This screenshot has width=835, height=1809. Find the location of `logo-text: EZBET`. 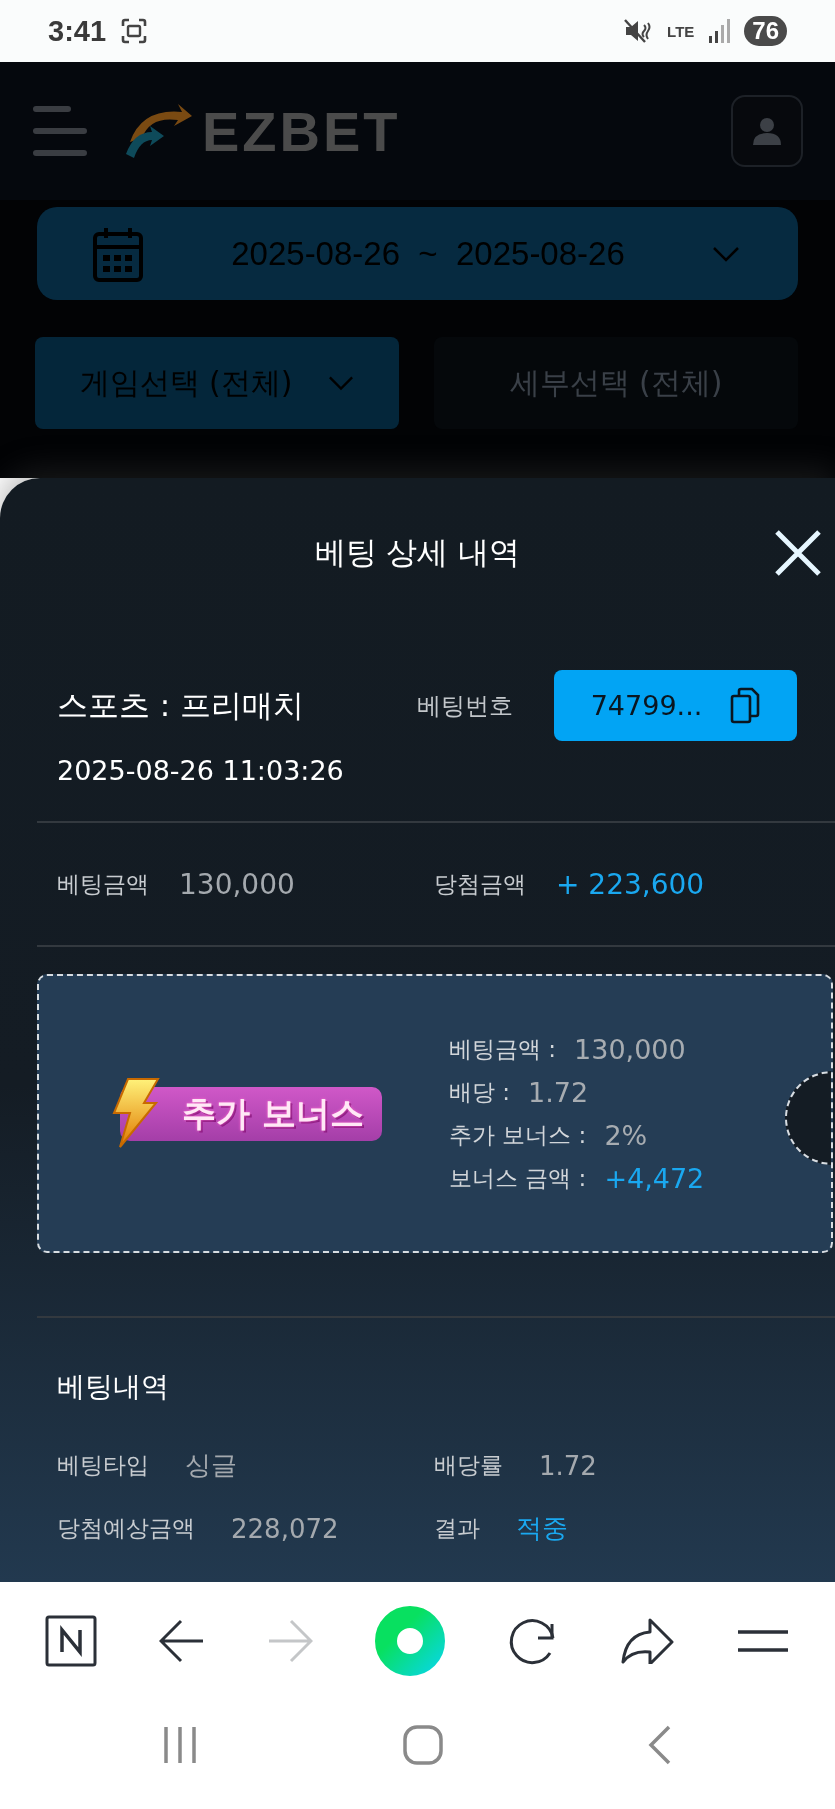

logo-text: EZBET is located at coordinates (301, 131).